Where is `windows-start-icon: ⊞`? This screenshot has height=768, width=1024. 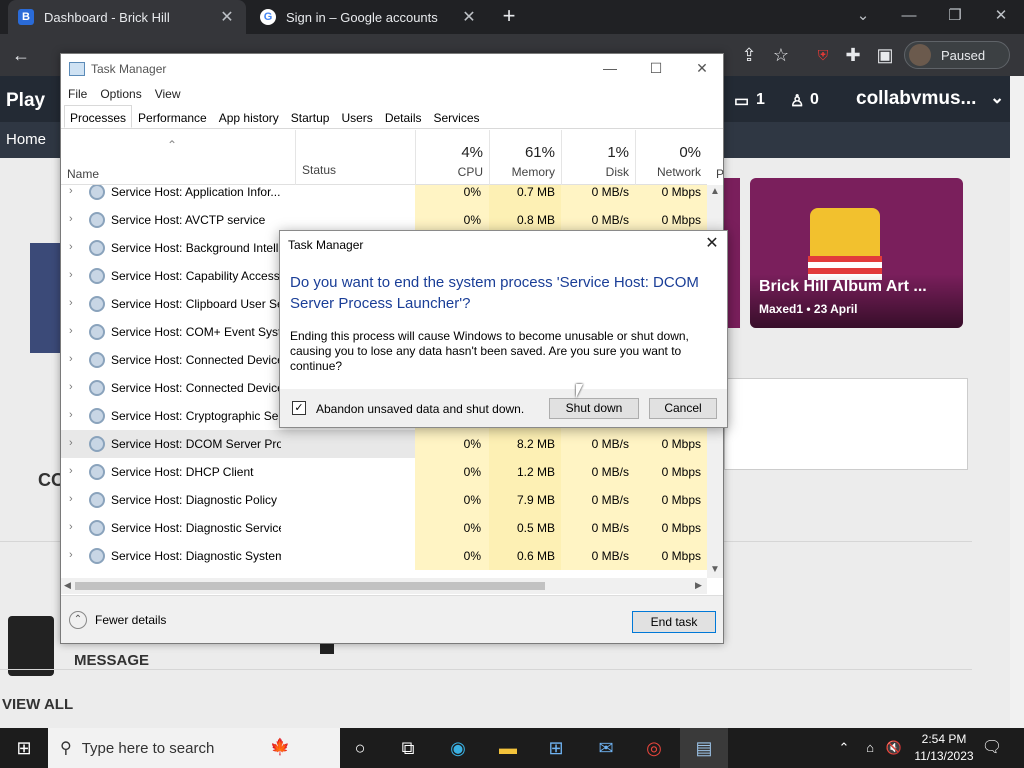
windows-start-icon: ⊞ is located at coordinates (24, 748).